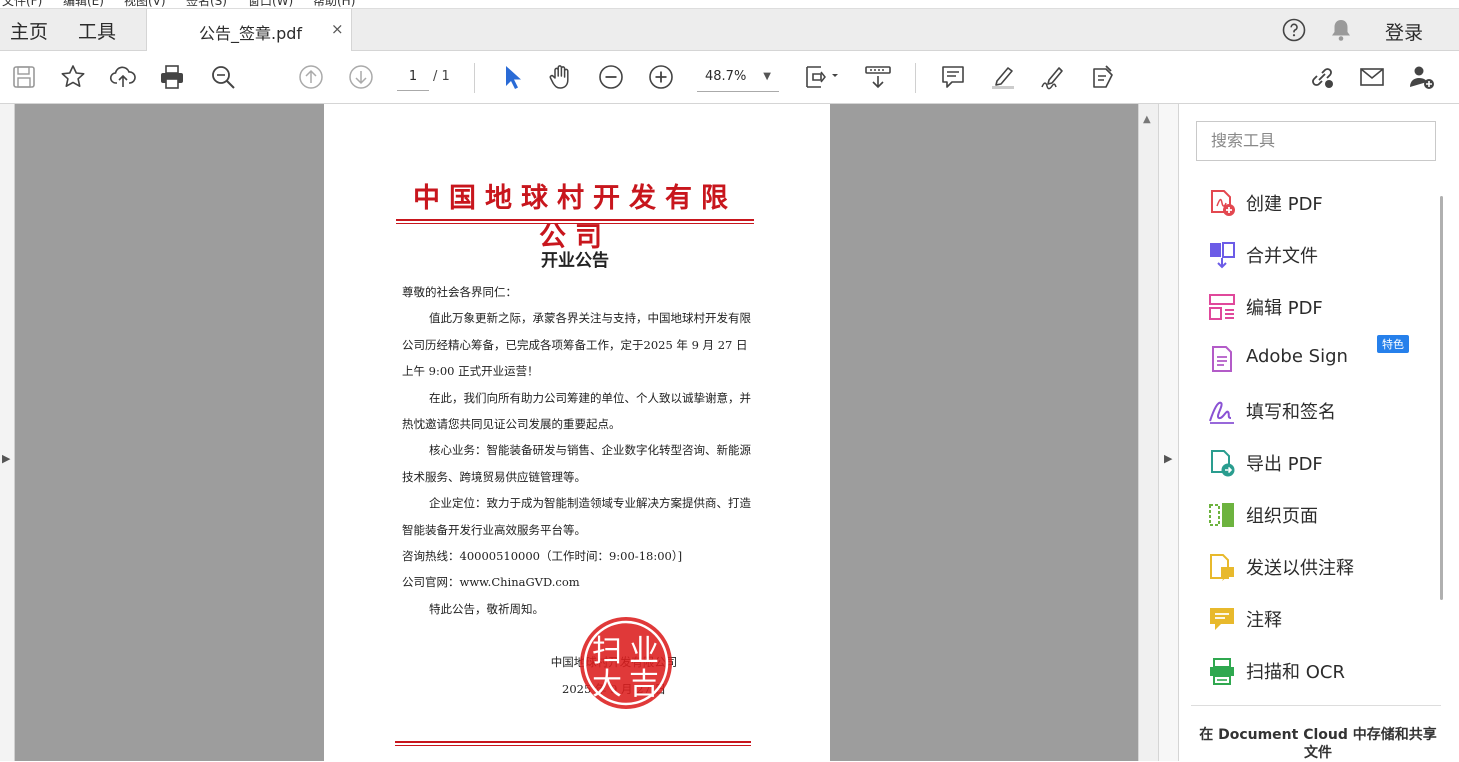 This screenshot has height=762, width=1459. I want to click on email-icon, so click(1372, 77).